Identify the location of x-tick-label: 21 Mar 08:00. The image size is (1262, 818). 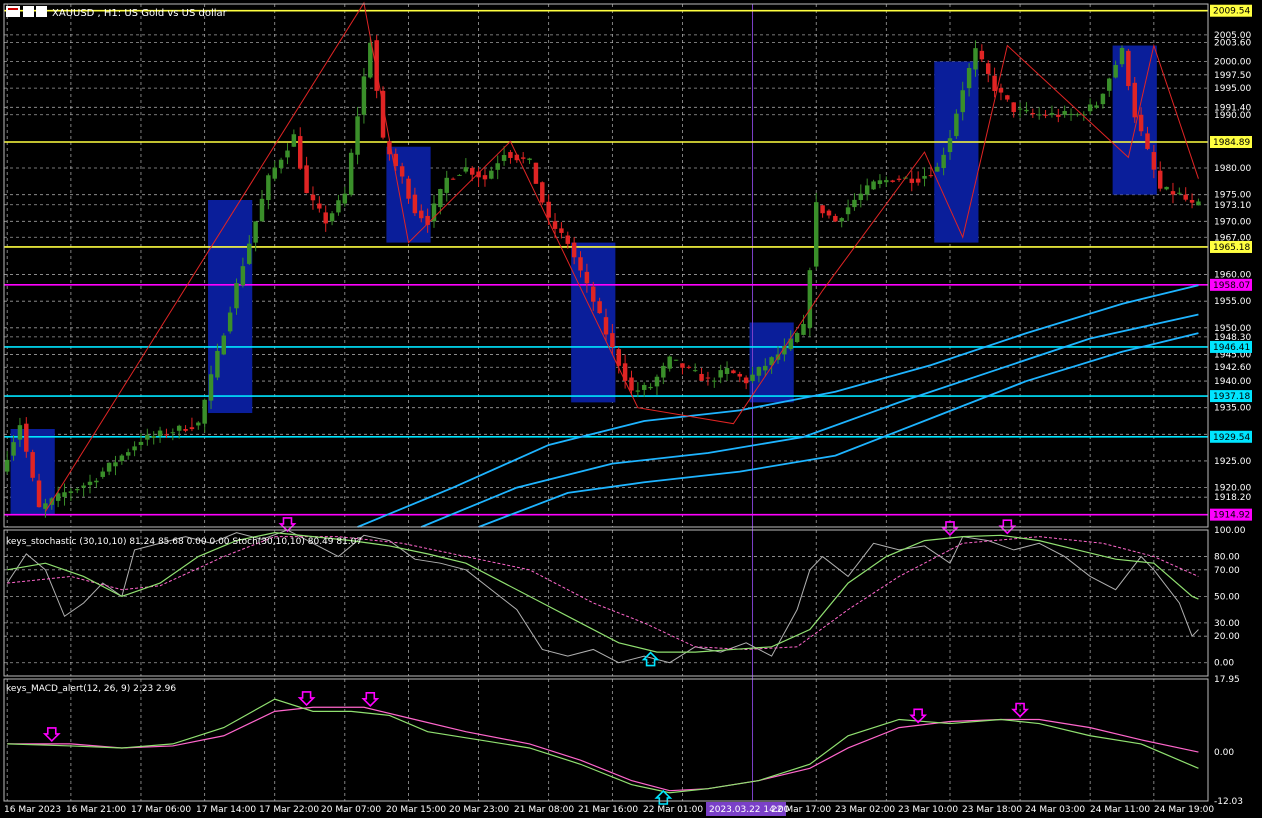
(544, 810).